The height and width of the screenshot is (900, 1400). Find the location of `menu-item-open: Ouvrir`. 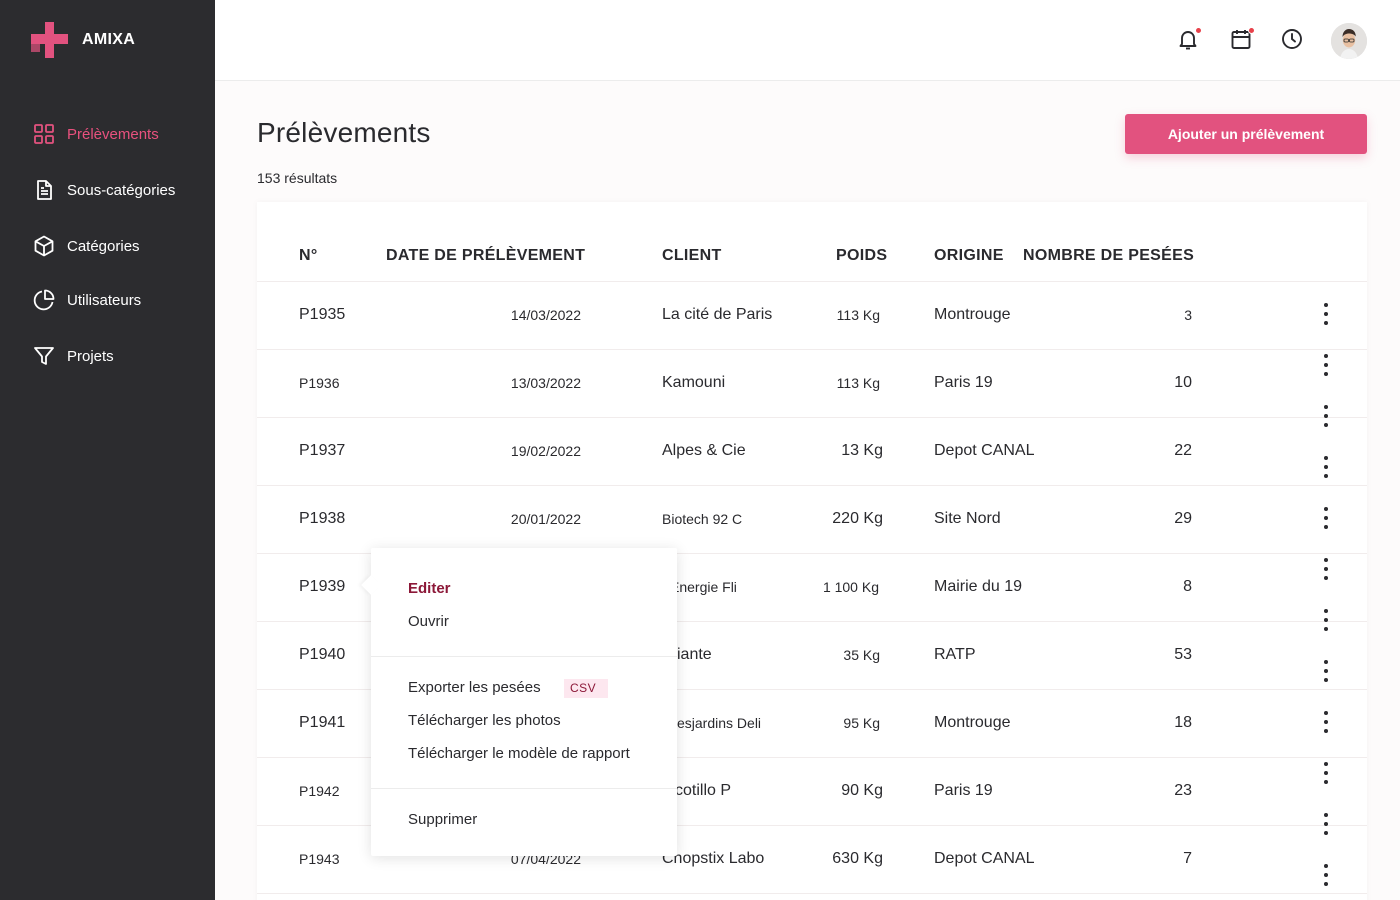

menu-item-open: Ouvrir is located at coordinates (428, 621).